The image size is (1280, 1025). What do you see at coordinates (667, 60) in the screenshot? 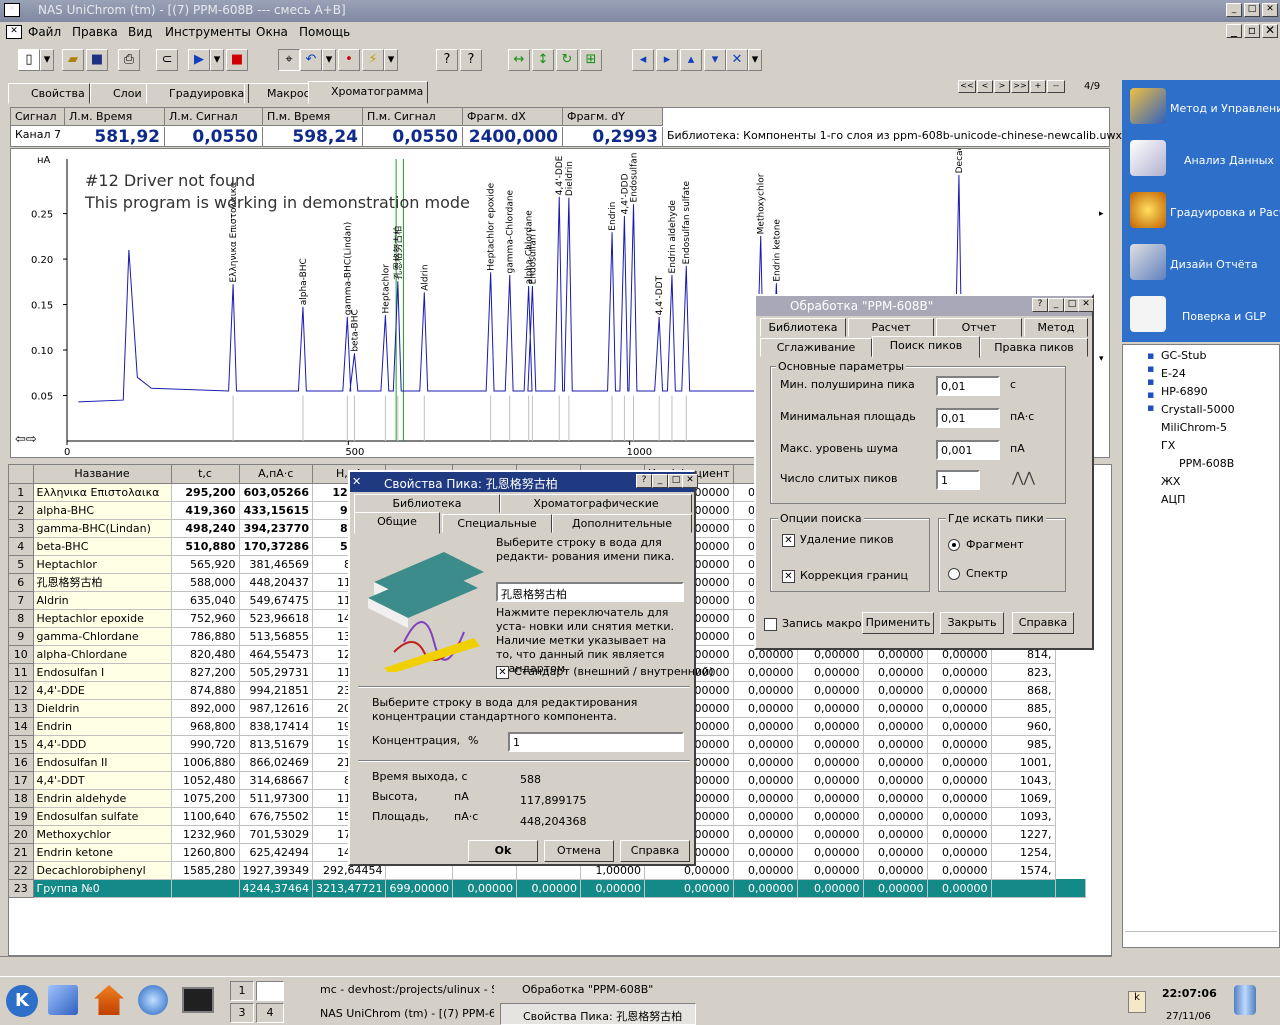
I see `arrow-right-icon: ▸` at bounding box center [667, 60].